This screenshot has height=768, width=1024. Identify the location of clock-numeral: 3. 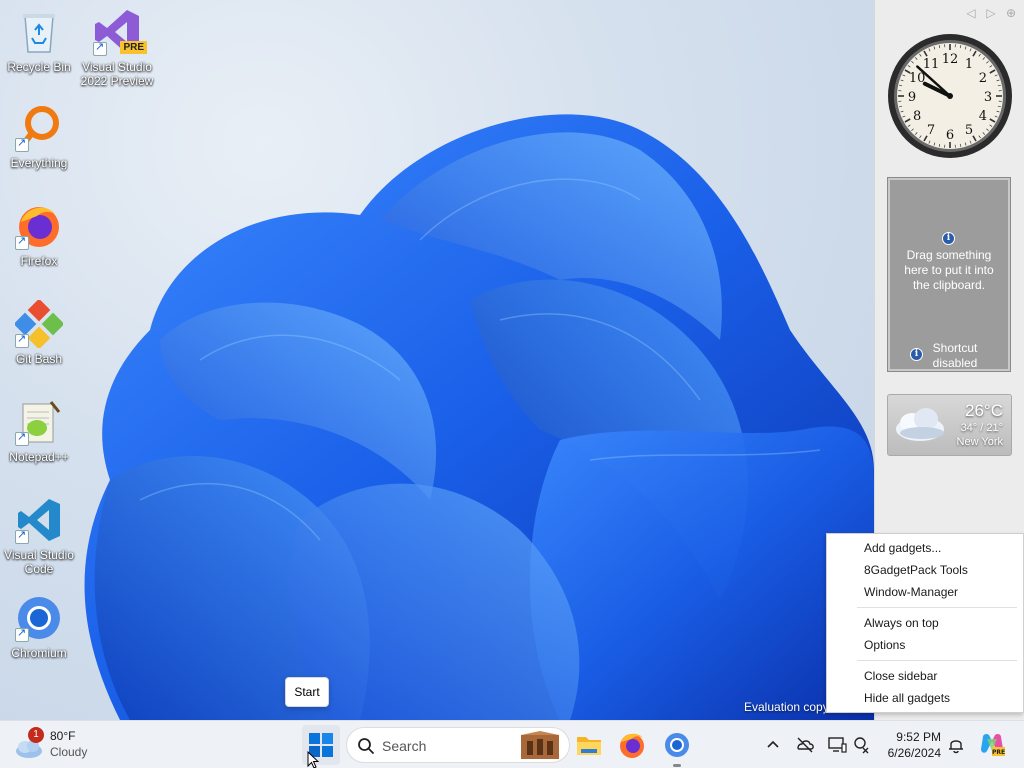
(988, 97).